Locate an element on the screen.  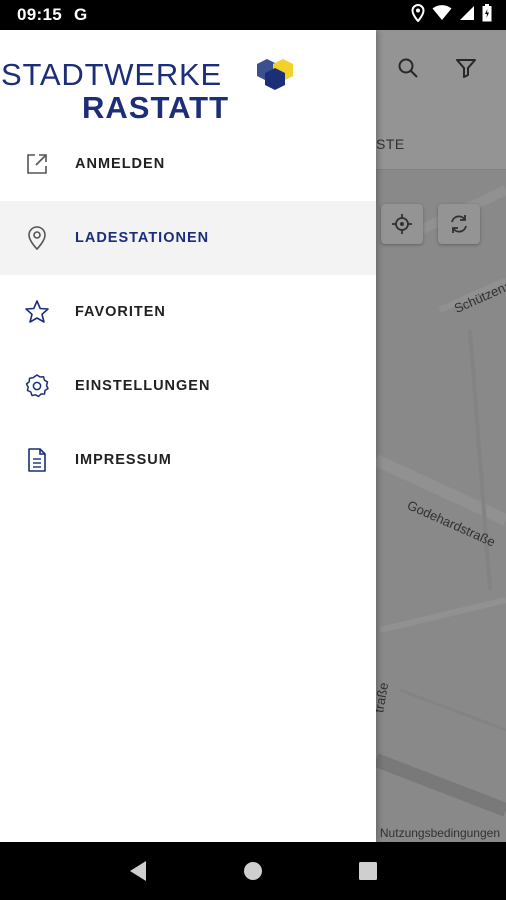
signal-icon is located at coordinates (467, 15).